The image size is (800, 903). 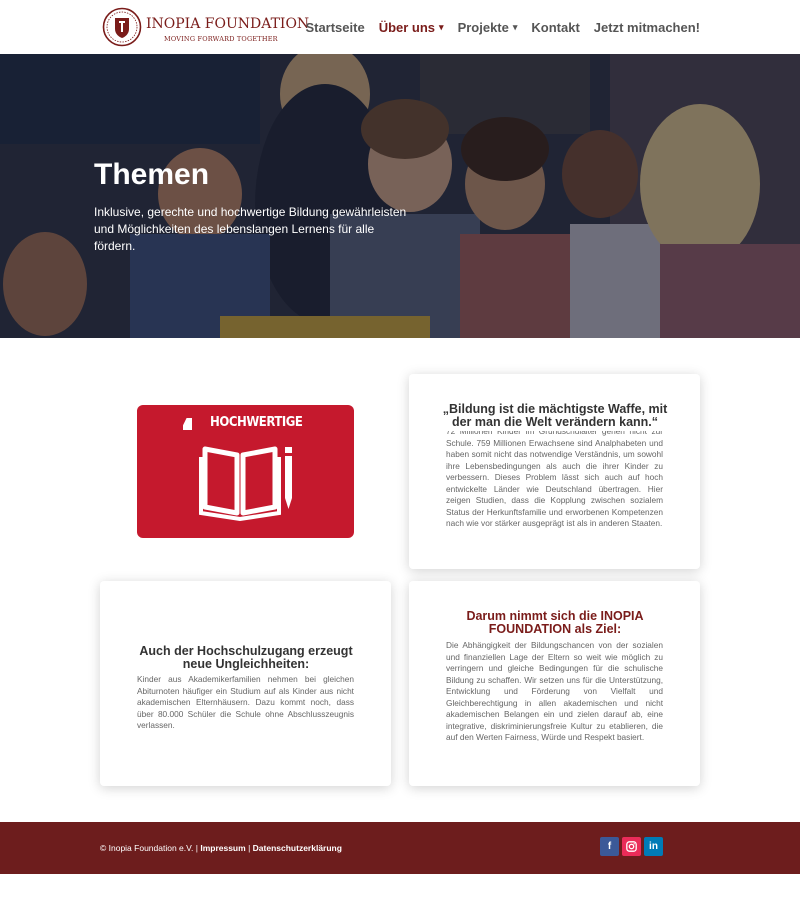 What do you see at coordinates (245, 483) in the screenshot?
I see `book-pencil-icon` at bounding box center [245, 483].